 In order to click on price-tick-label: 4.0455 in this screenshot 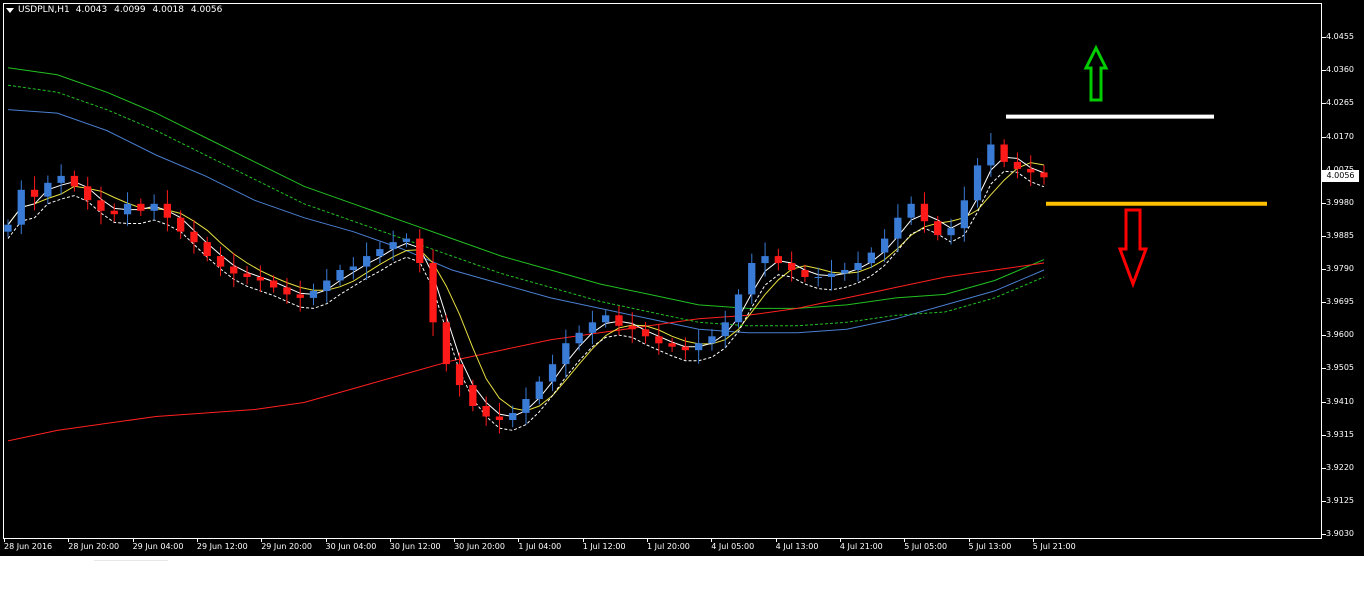, I will do `click(1340, 37)`.